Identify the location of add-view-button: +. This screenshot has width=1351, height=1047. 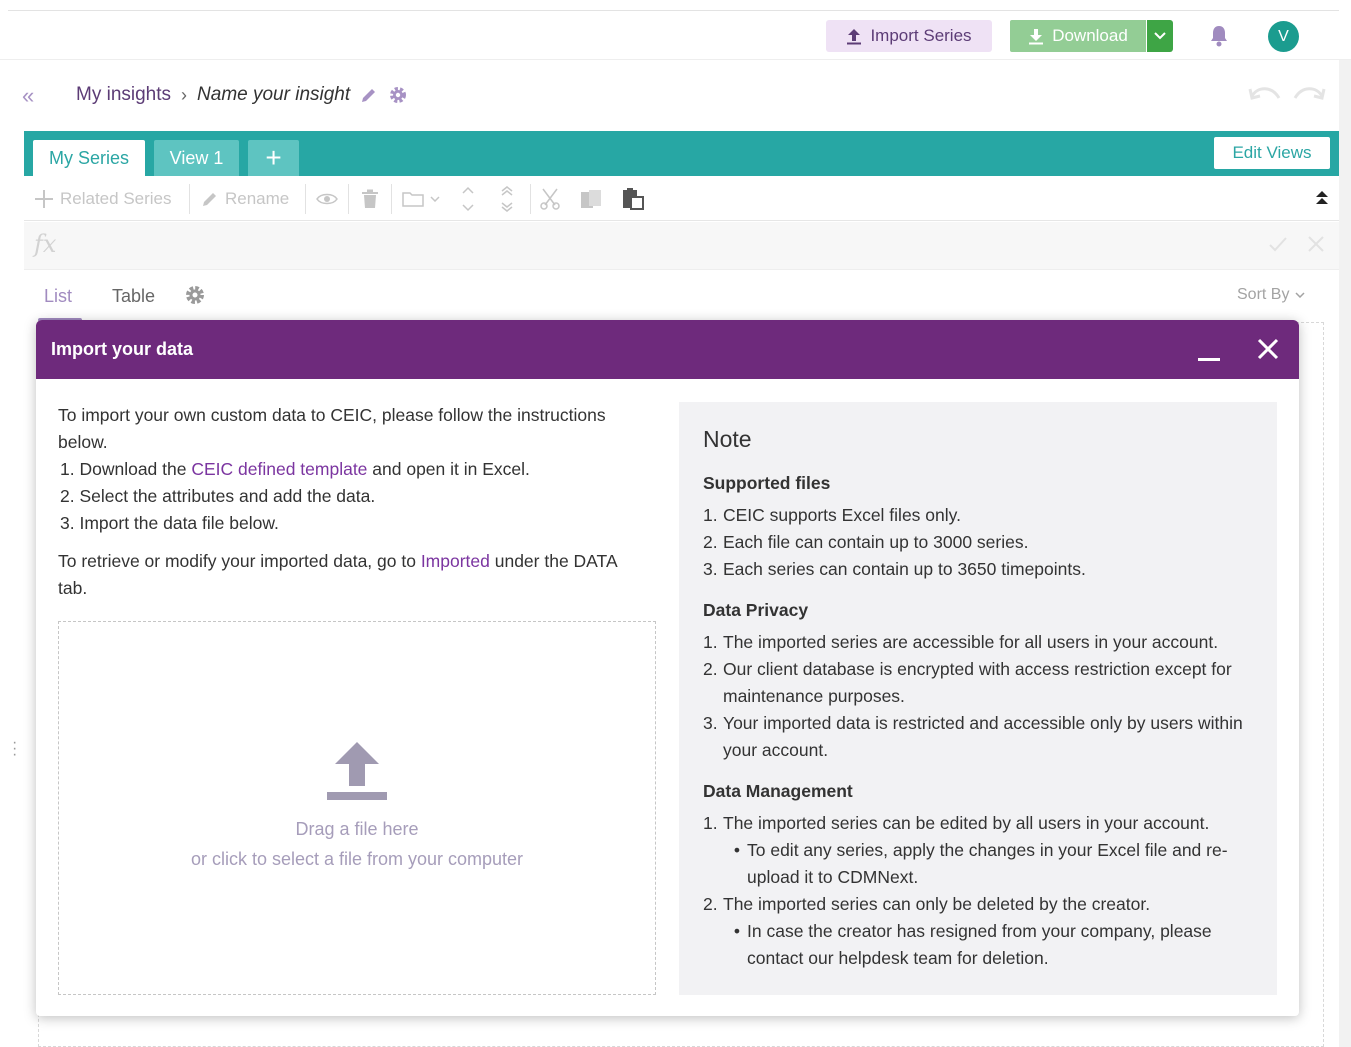
(273, 158).